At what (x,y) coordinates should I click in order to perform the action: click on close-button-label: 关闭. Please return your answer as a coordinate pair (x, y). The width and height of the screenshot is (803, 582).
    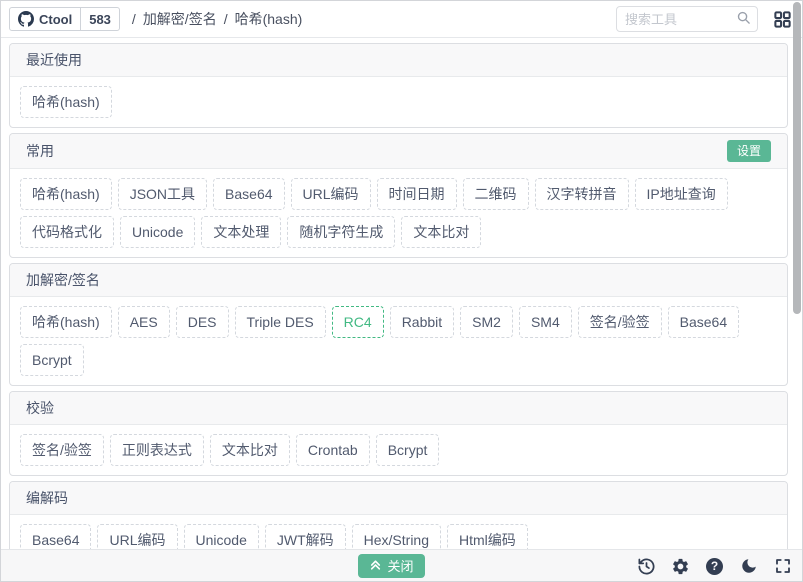
    Looking at the image, I should click on (400, 566).